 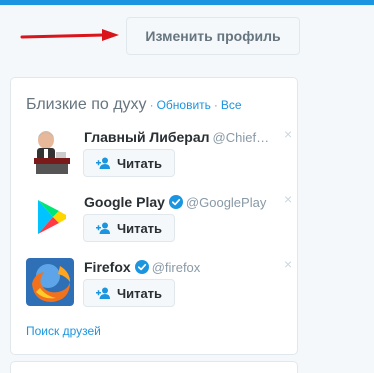 I want to click on suggested-user-row: Firefox @firefox Читать ×, so click(x=159, y=286).